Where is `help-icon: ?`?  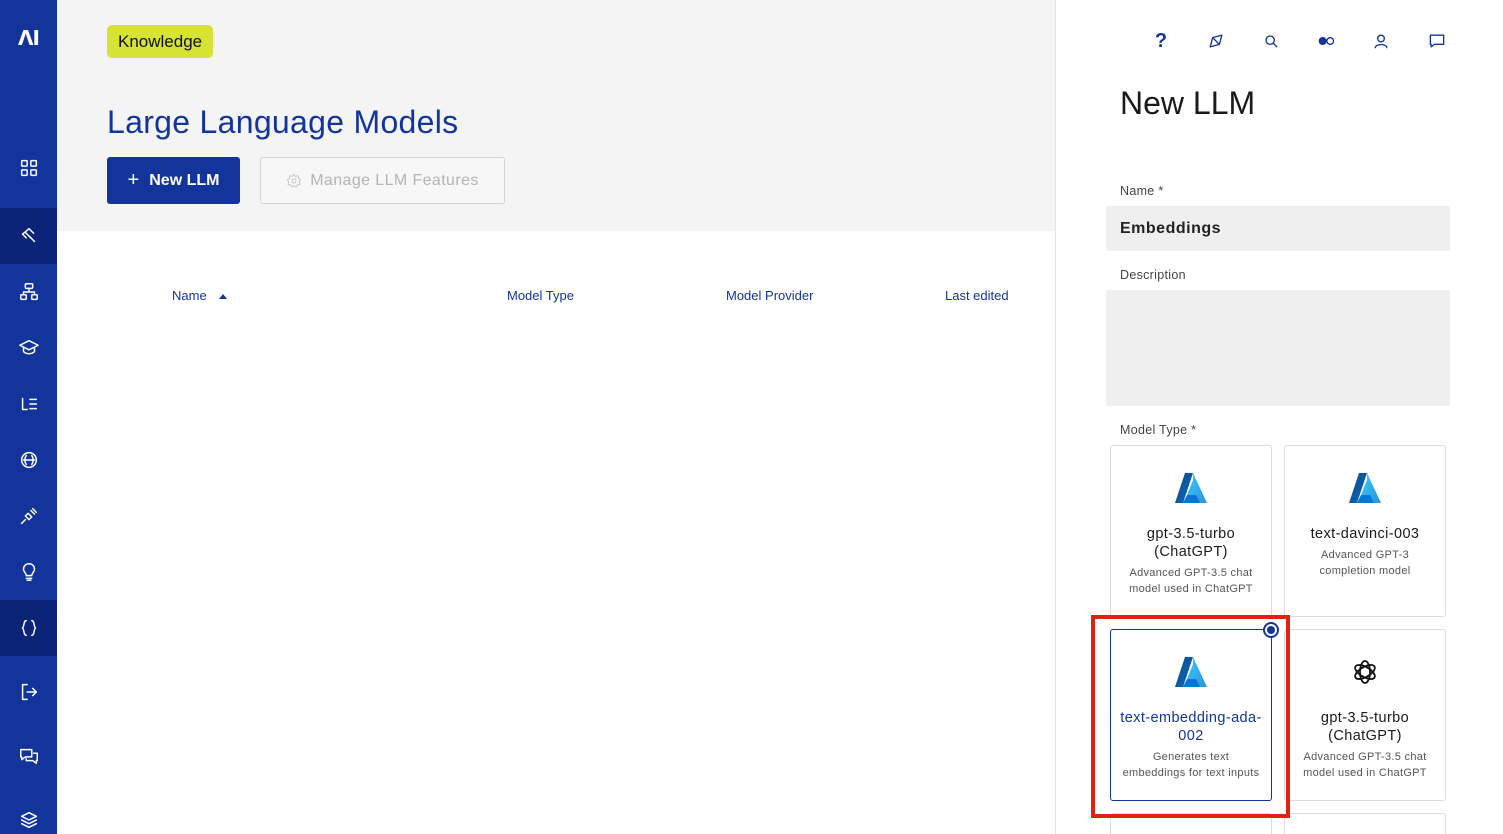
help-icon: ? is located at coordinates (1161, 41).